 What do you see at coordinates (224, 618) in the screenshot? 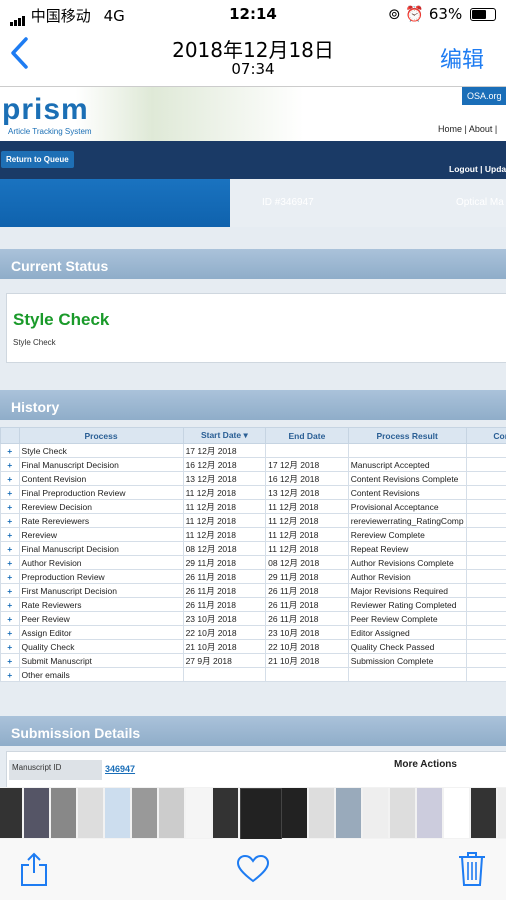
I see `table-cell: 23 10月 2018` at bounding box center [224, 618].